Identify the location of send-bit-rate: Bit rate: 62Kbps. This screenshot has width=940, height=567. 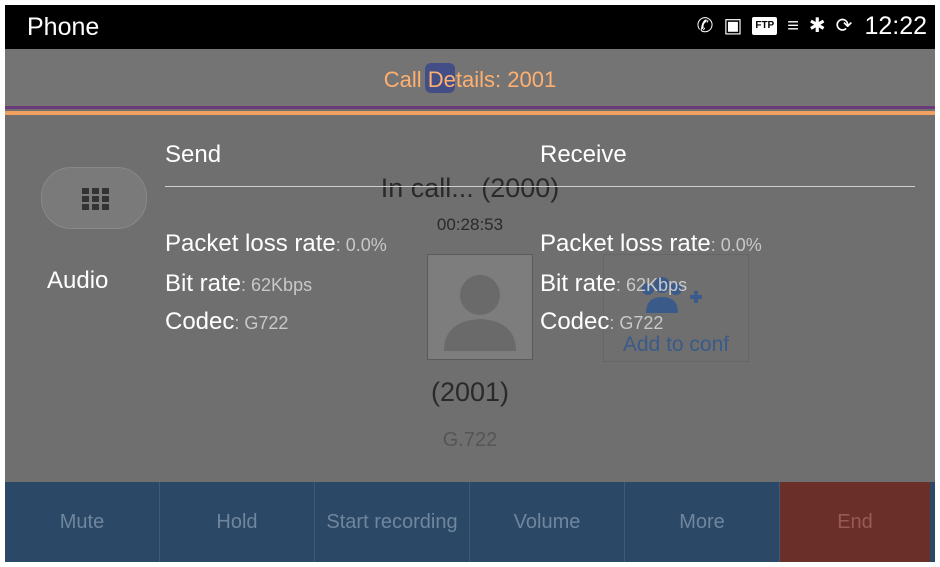
(238, 284).